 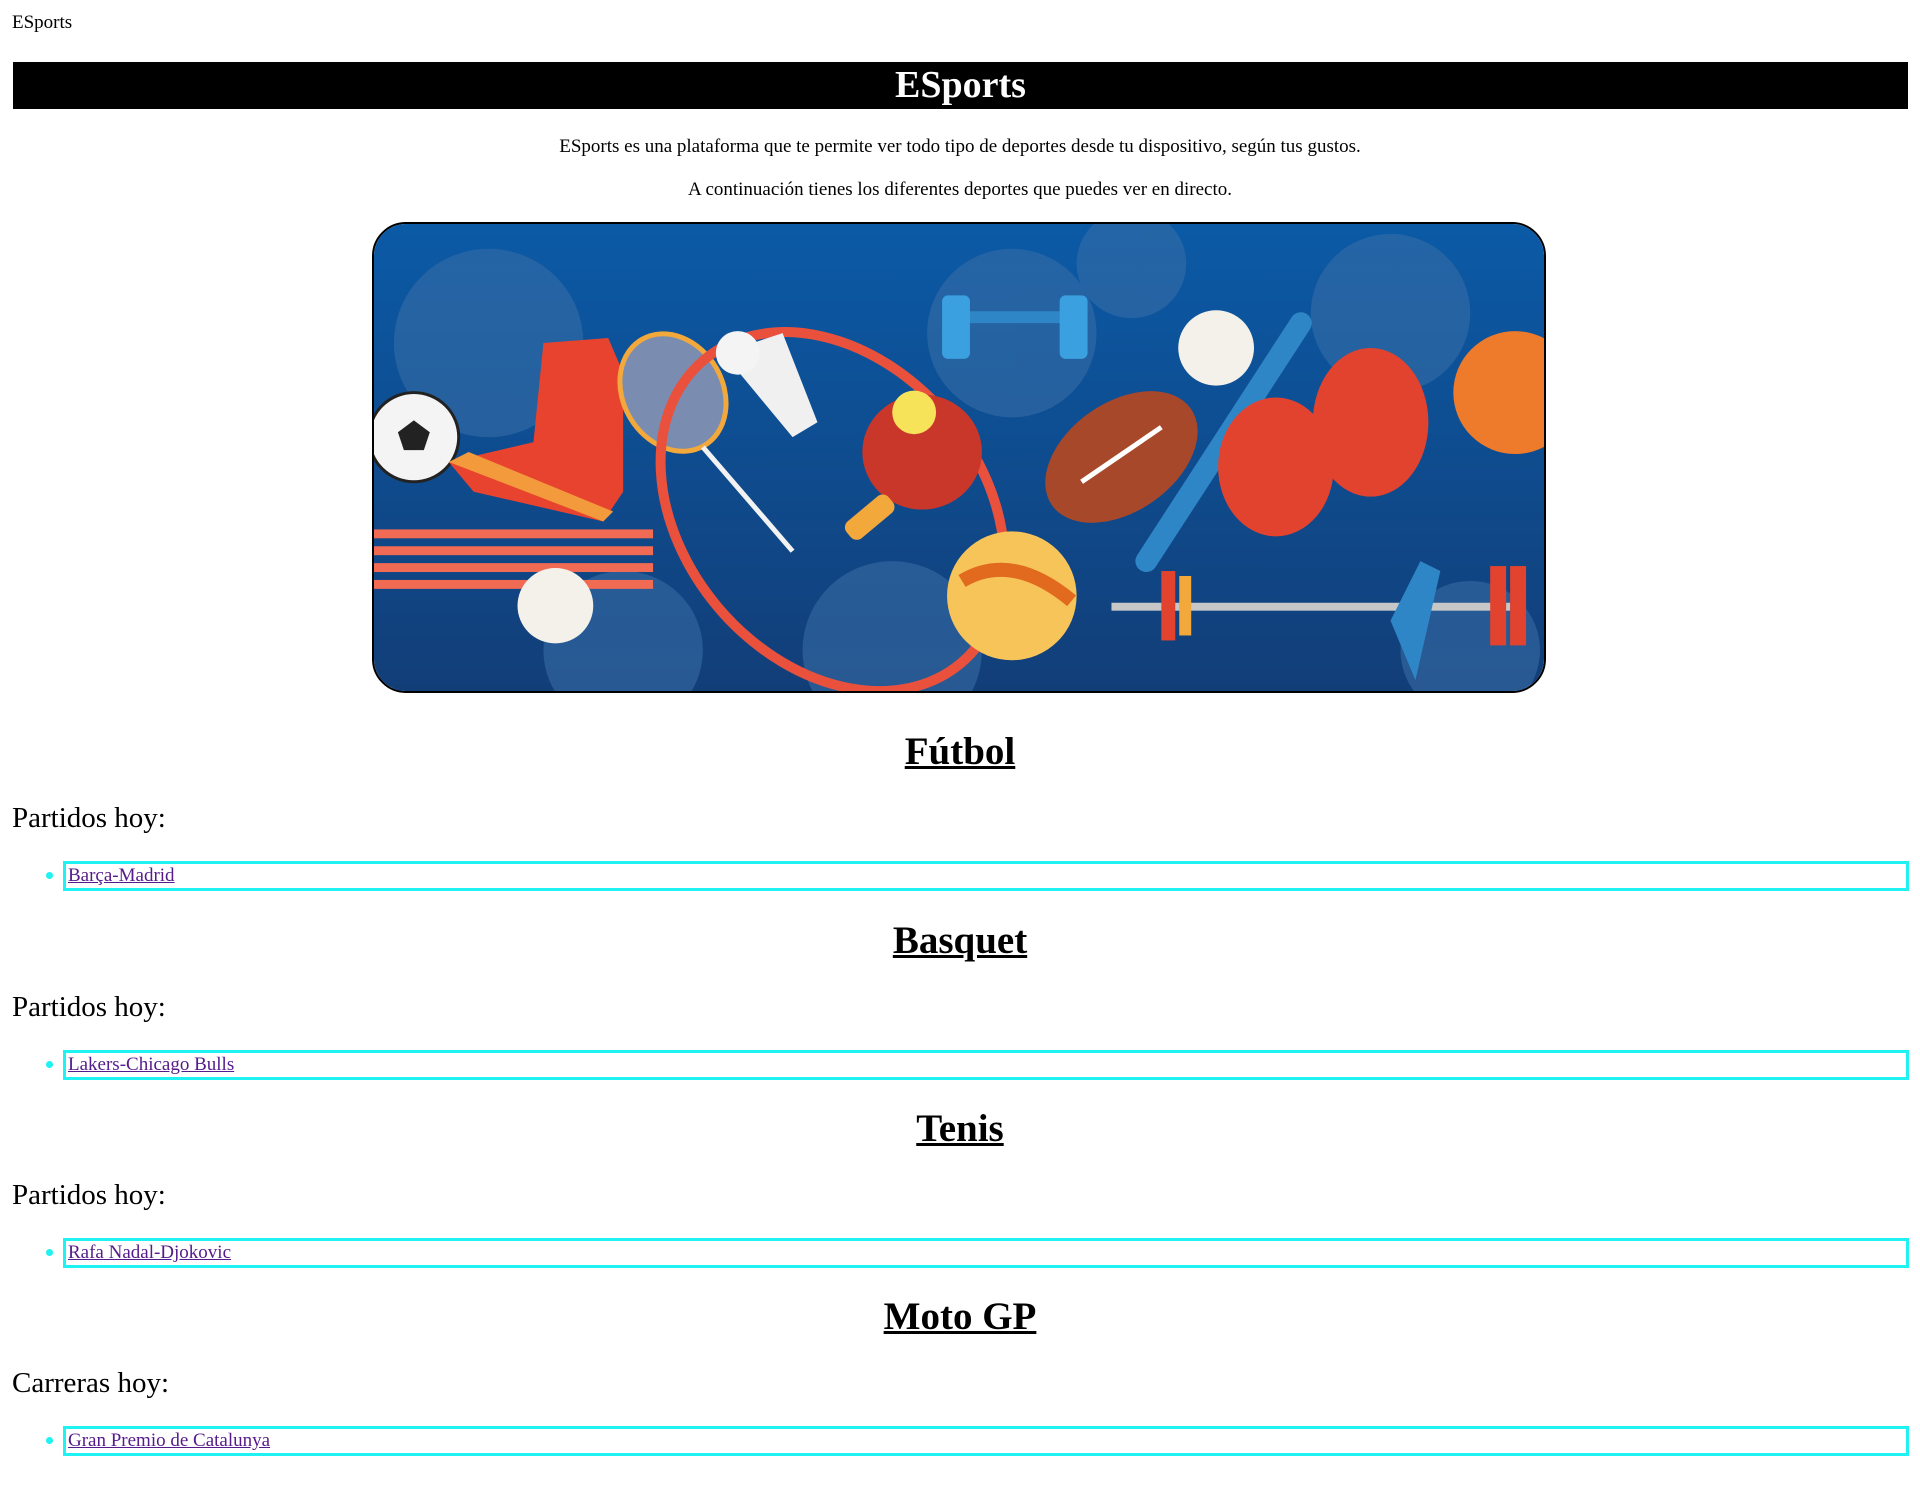 I want to click on list-item-basquet: Lakers-Chicago Bulls, so click(x=977, y=1065).